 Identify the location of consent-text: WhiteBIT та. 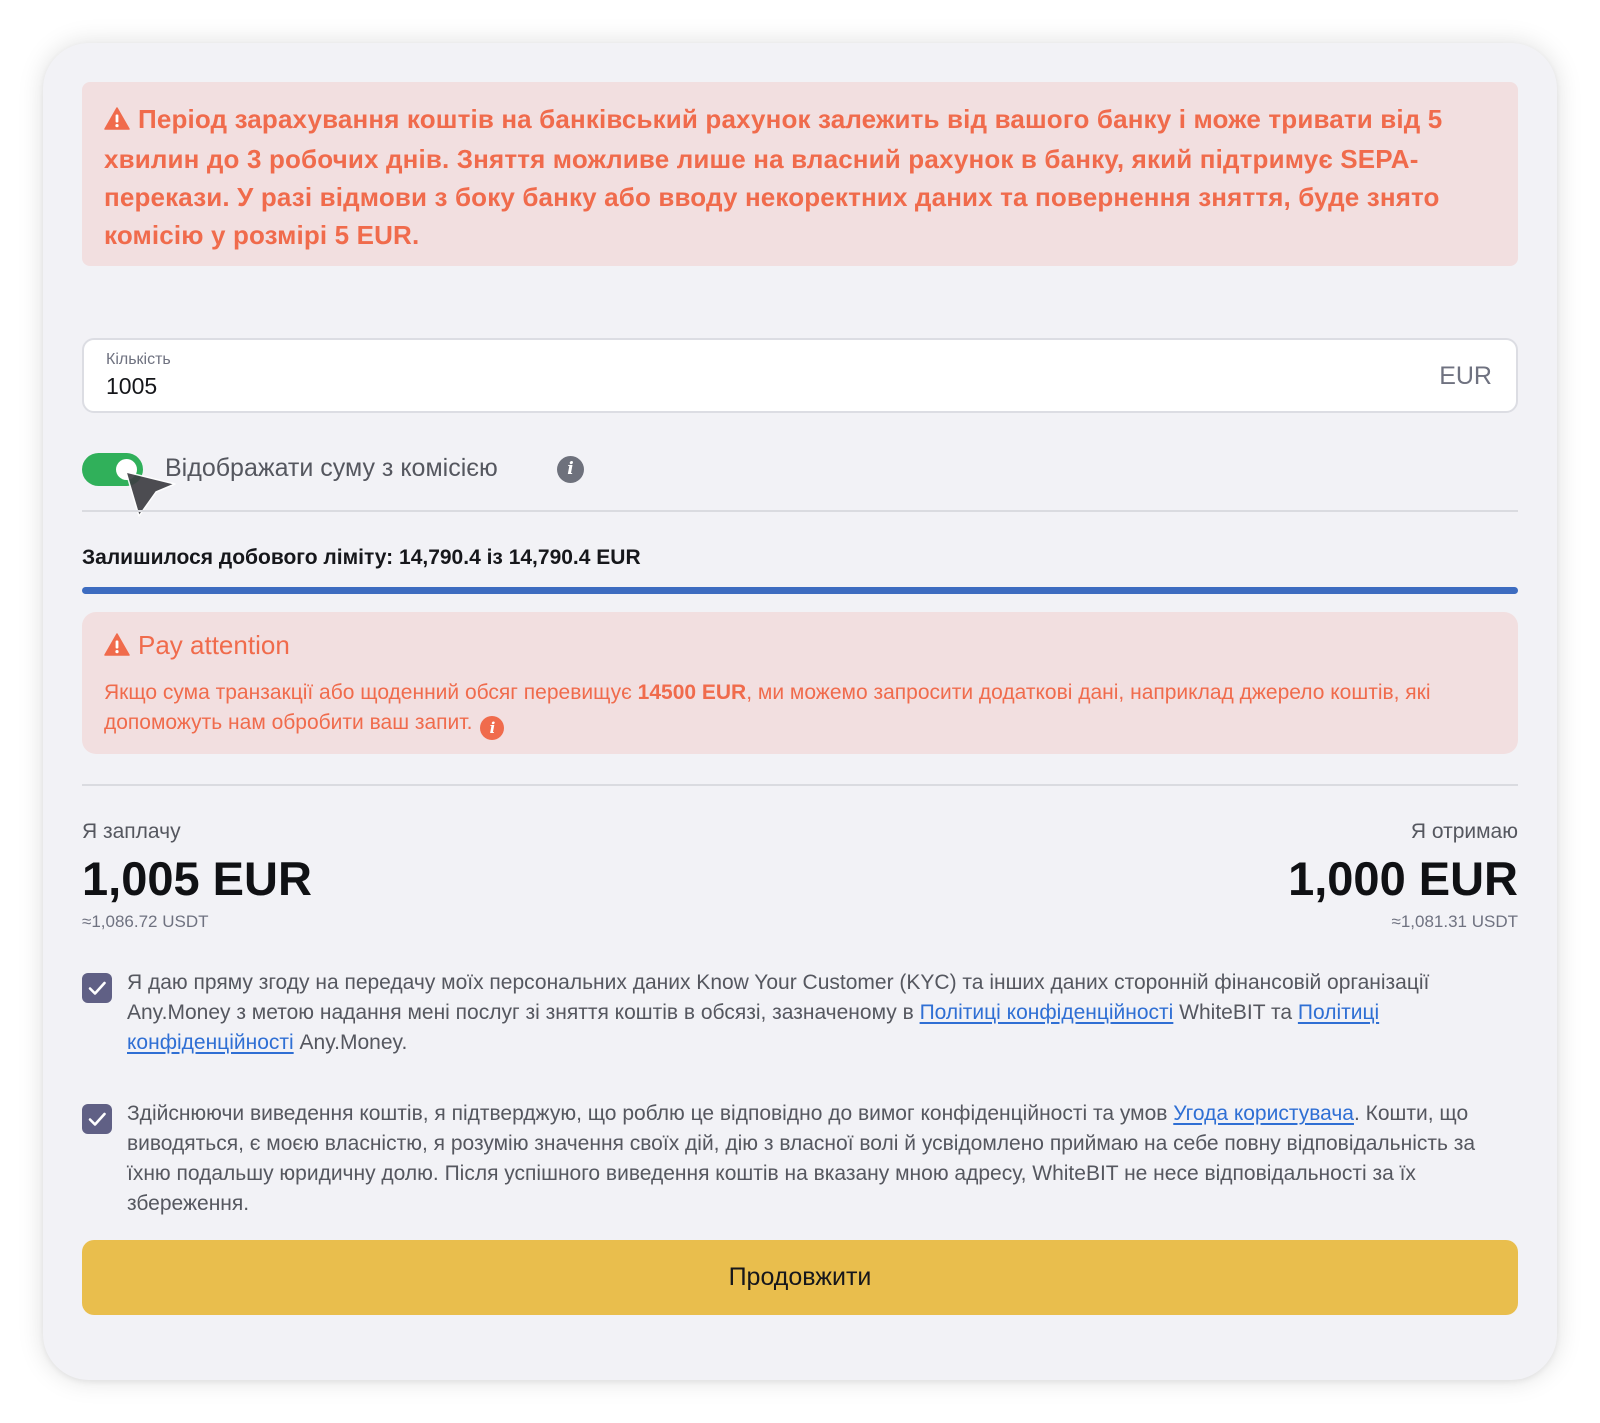
(1235, 1012).